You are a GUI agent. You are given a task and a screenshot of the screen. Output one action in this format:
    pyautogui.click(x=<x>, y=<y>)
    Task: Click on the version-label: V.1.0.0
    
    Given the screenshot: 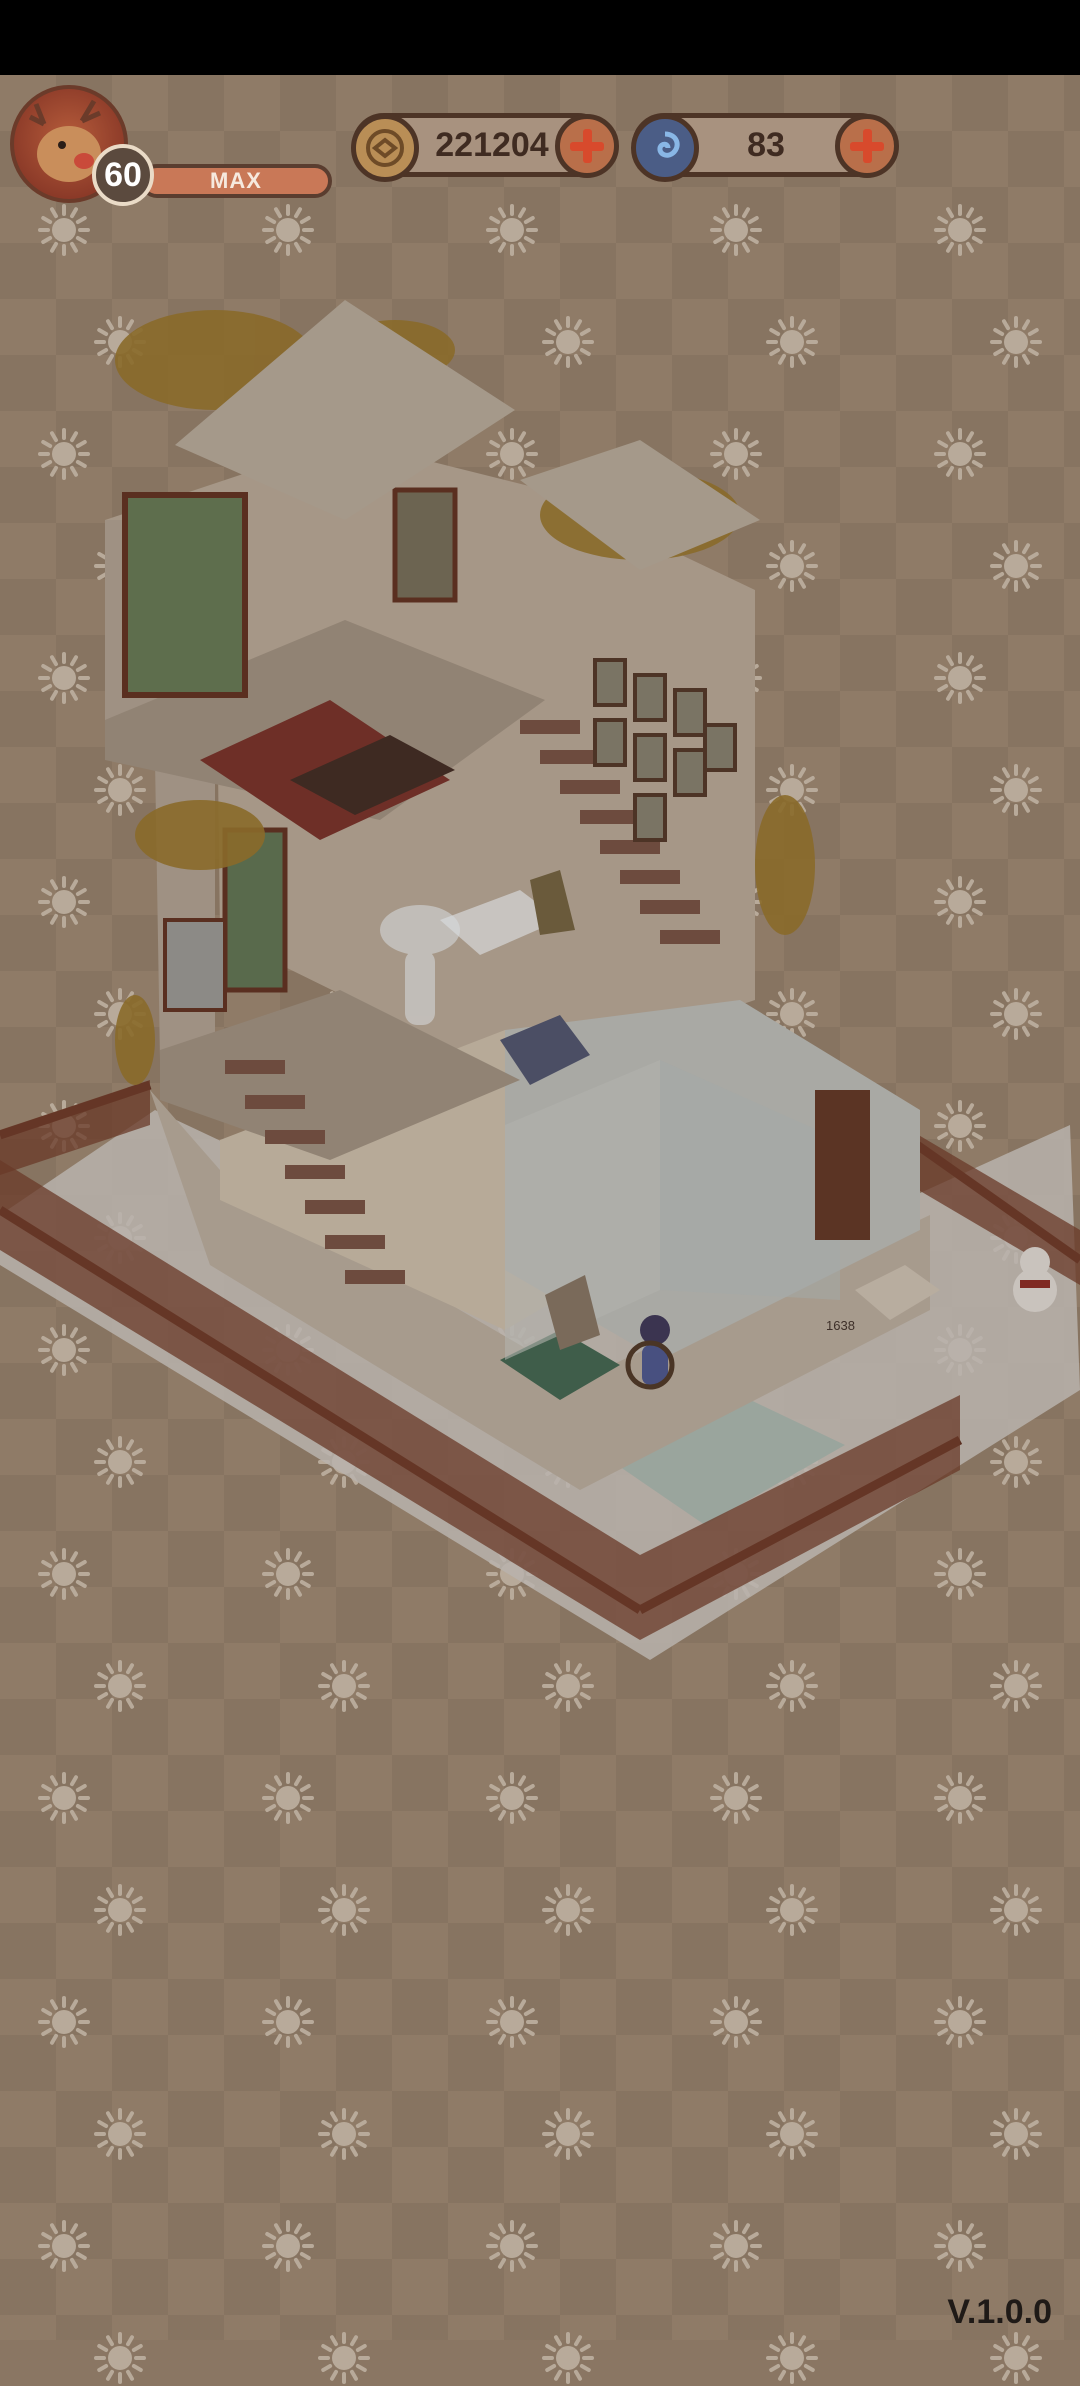 What is the action you would take?
    pyautogui.click(x=999, y=2312)
    